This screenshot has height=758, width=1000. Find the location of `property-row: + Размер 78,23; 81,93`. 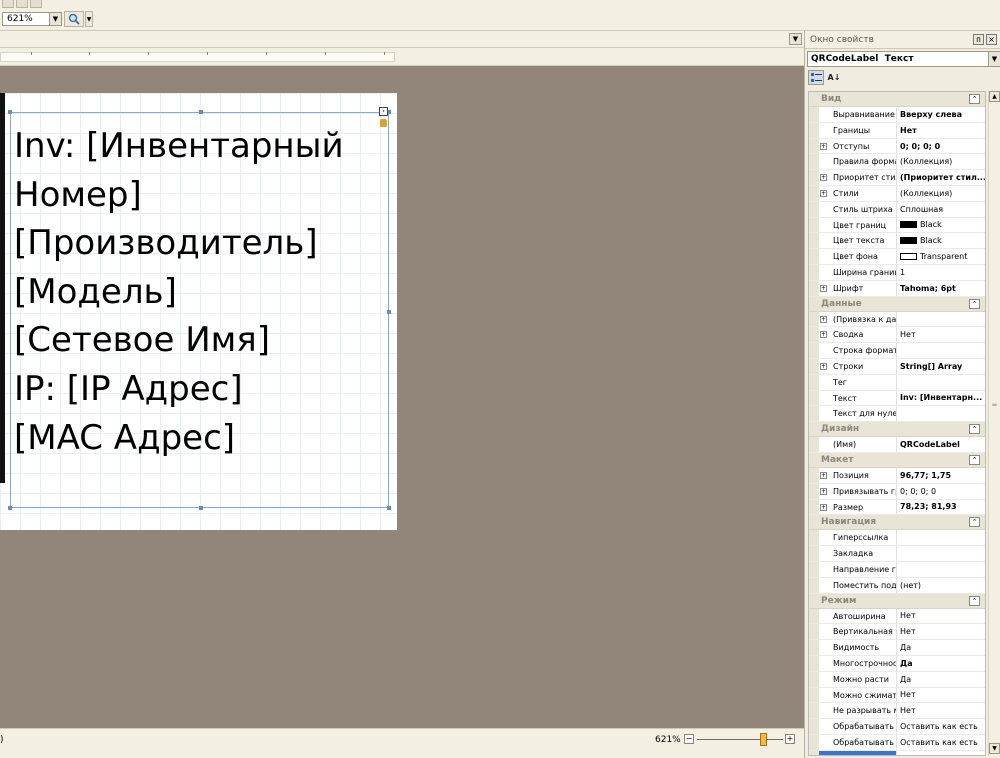

property-row: + Размер 78,23; 81,93 is located at coordinates (897, 507).